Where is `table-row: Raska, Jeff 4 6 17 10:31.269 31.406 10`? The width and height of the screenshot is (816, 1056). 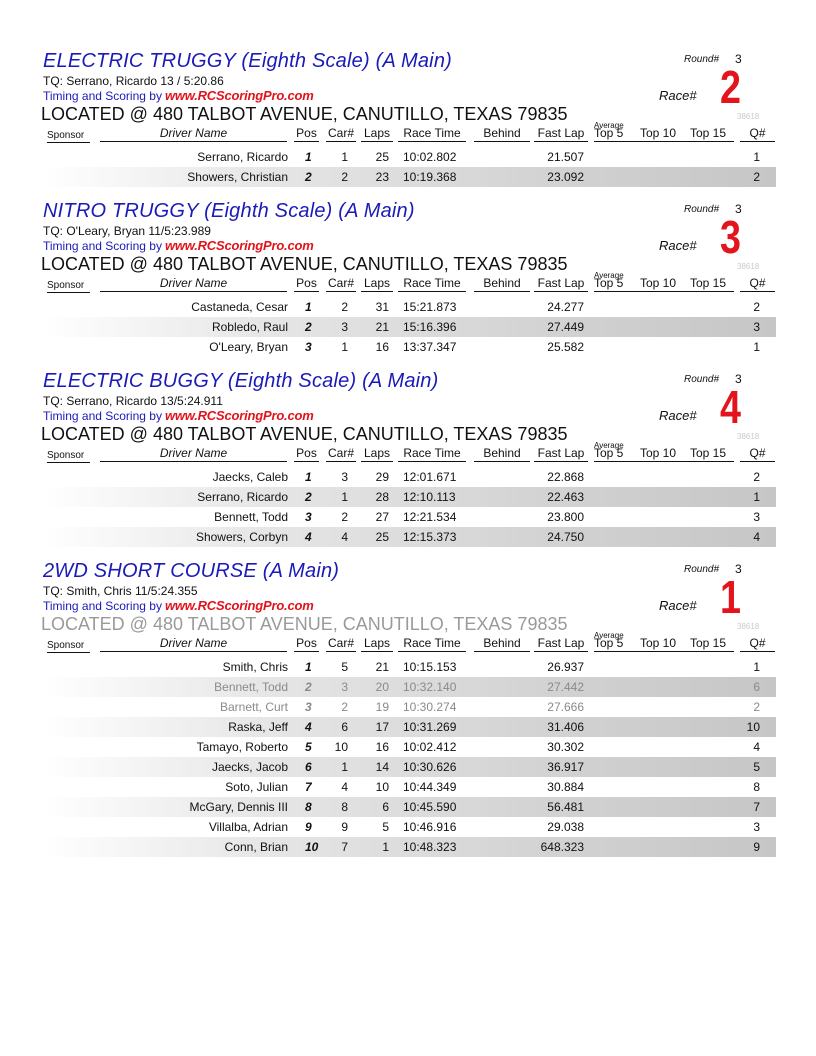 table-row: Raska, Jeff 4 6 17 10:31.269 31.406 10 is located at coordinates (409, 727).